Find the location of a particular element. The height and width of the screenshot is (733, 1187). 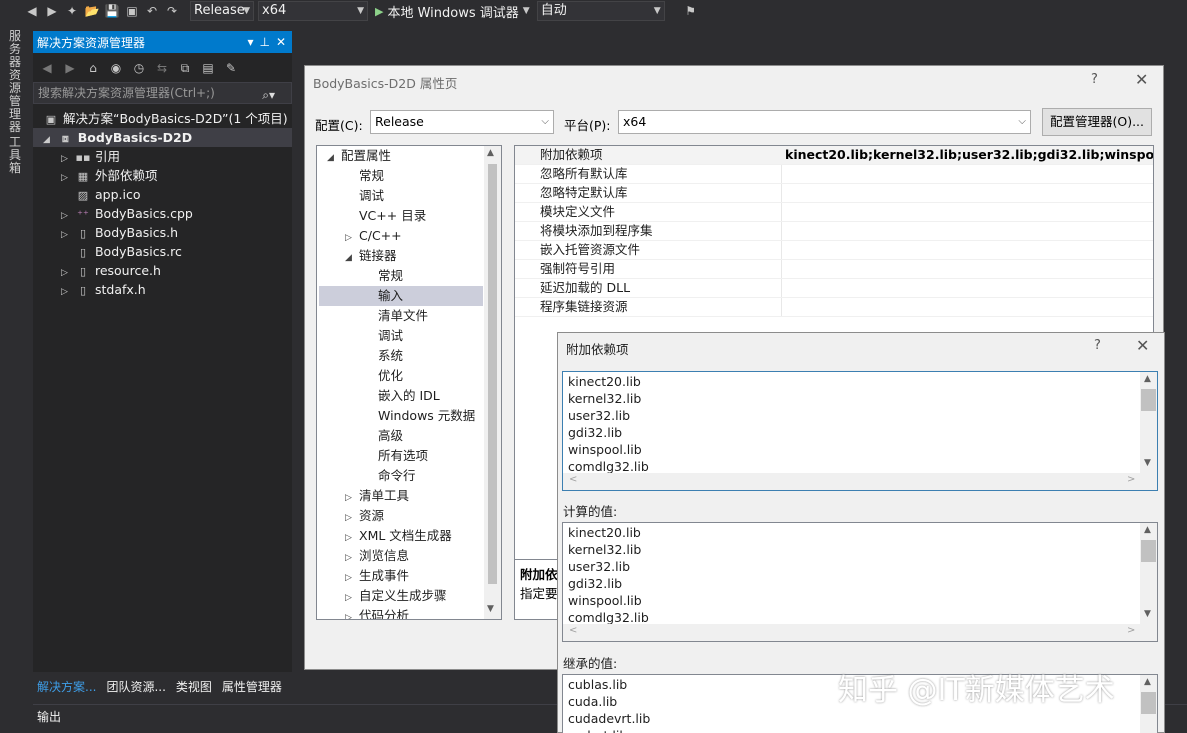

property-row: 忽略所有默认库 is located at coordinates (834, 174).